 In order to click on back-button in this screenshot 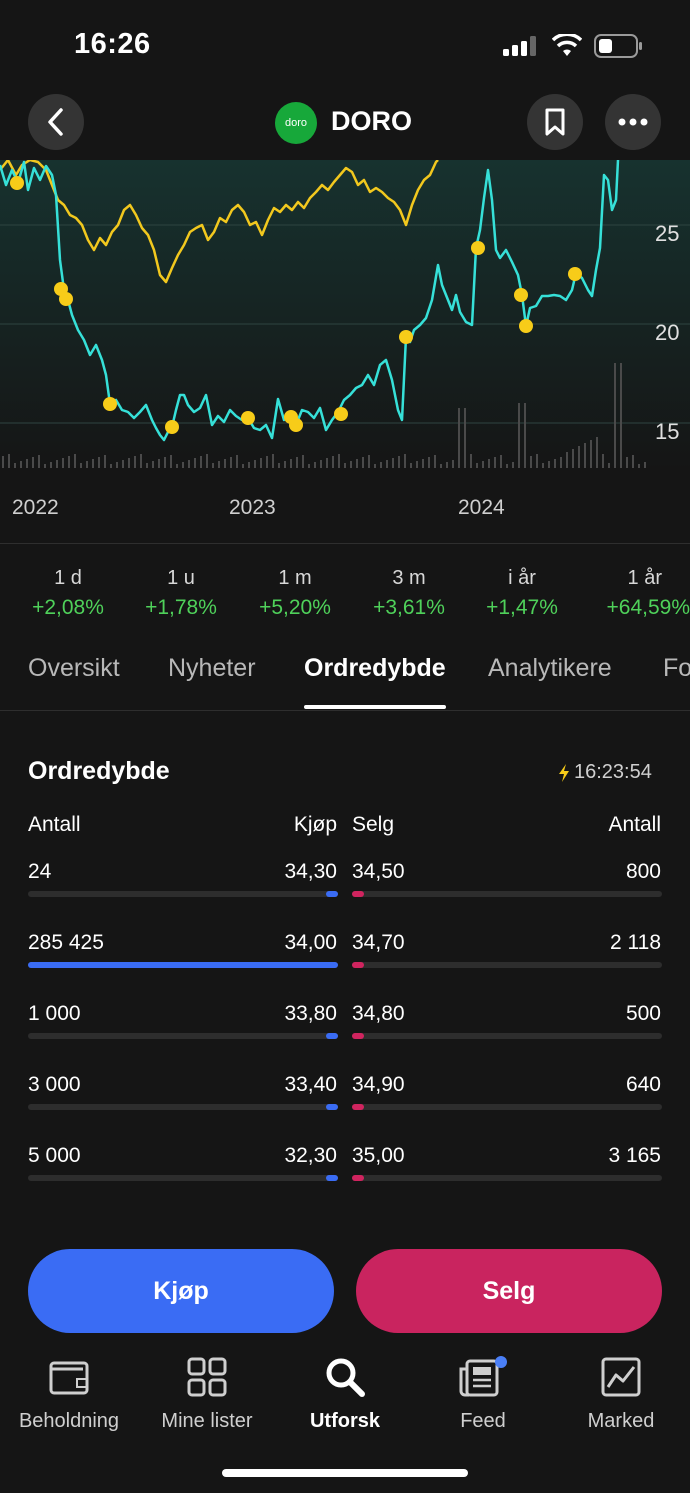, I will do `click(56, 122)`.